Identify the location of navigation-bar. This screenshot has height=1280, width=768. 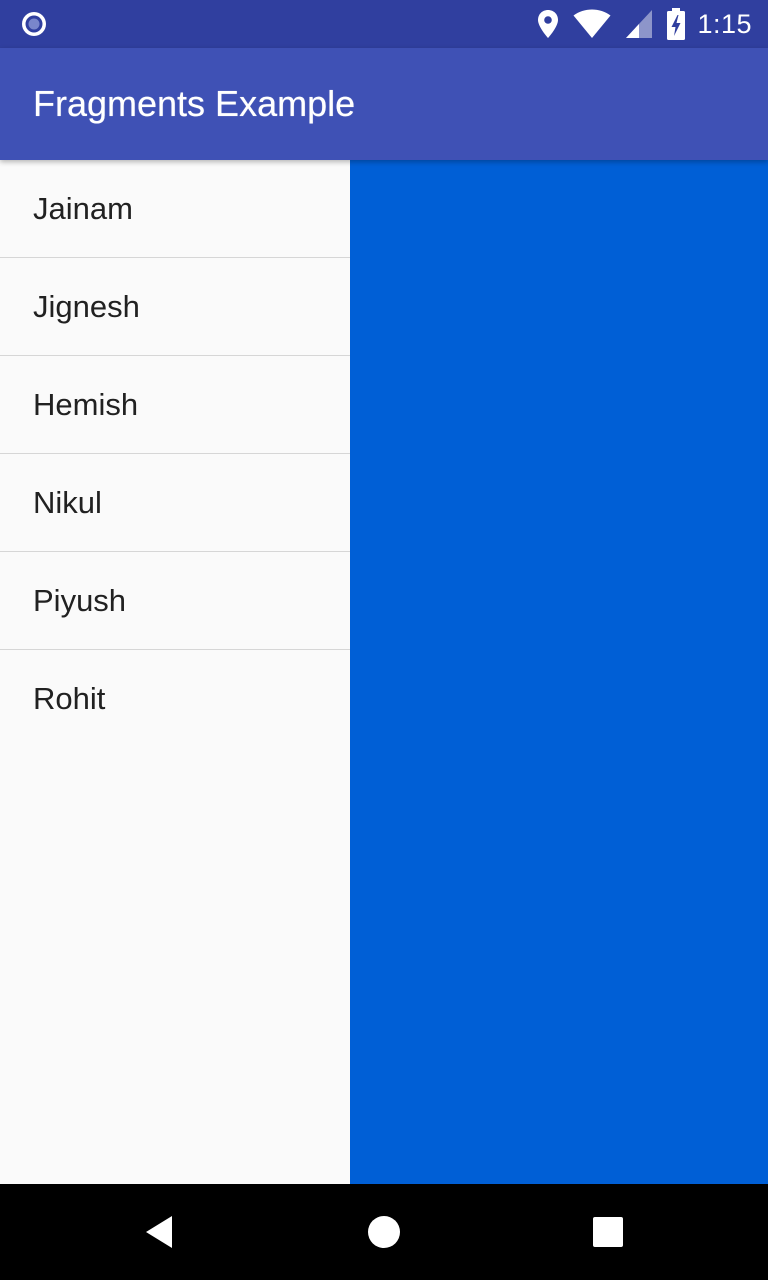
(384, 1232).